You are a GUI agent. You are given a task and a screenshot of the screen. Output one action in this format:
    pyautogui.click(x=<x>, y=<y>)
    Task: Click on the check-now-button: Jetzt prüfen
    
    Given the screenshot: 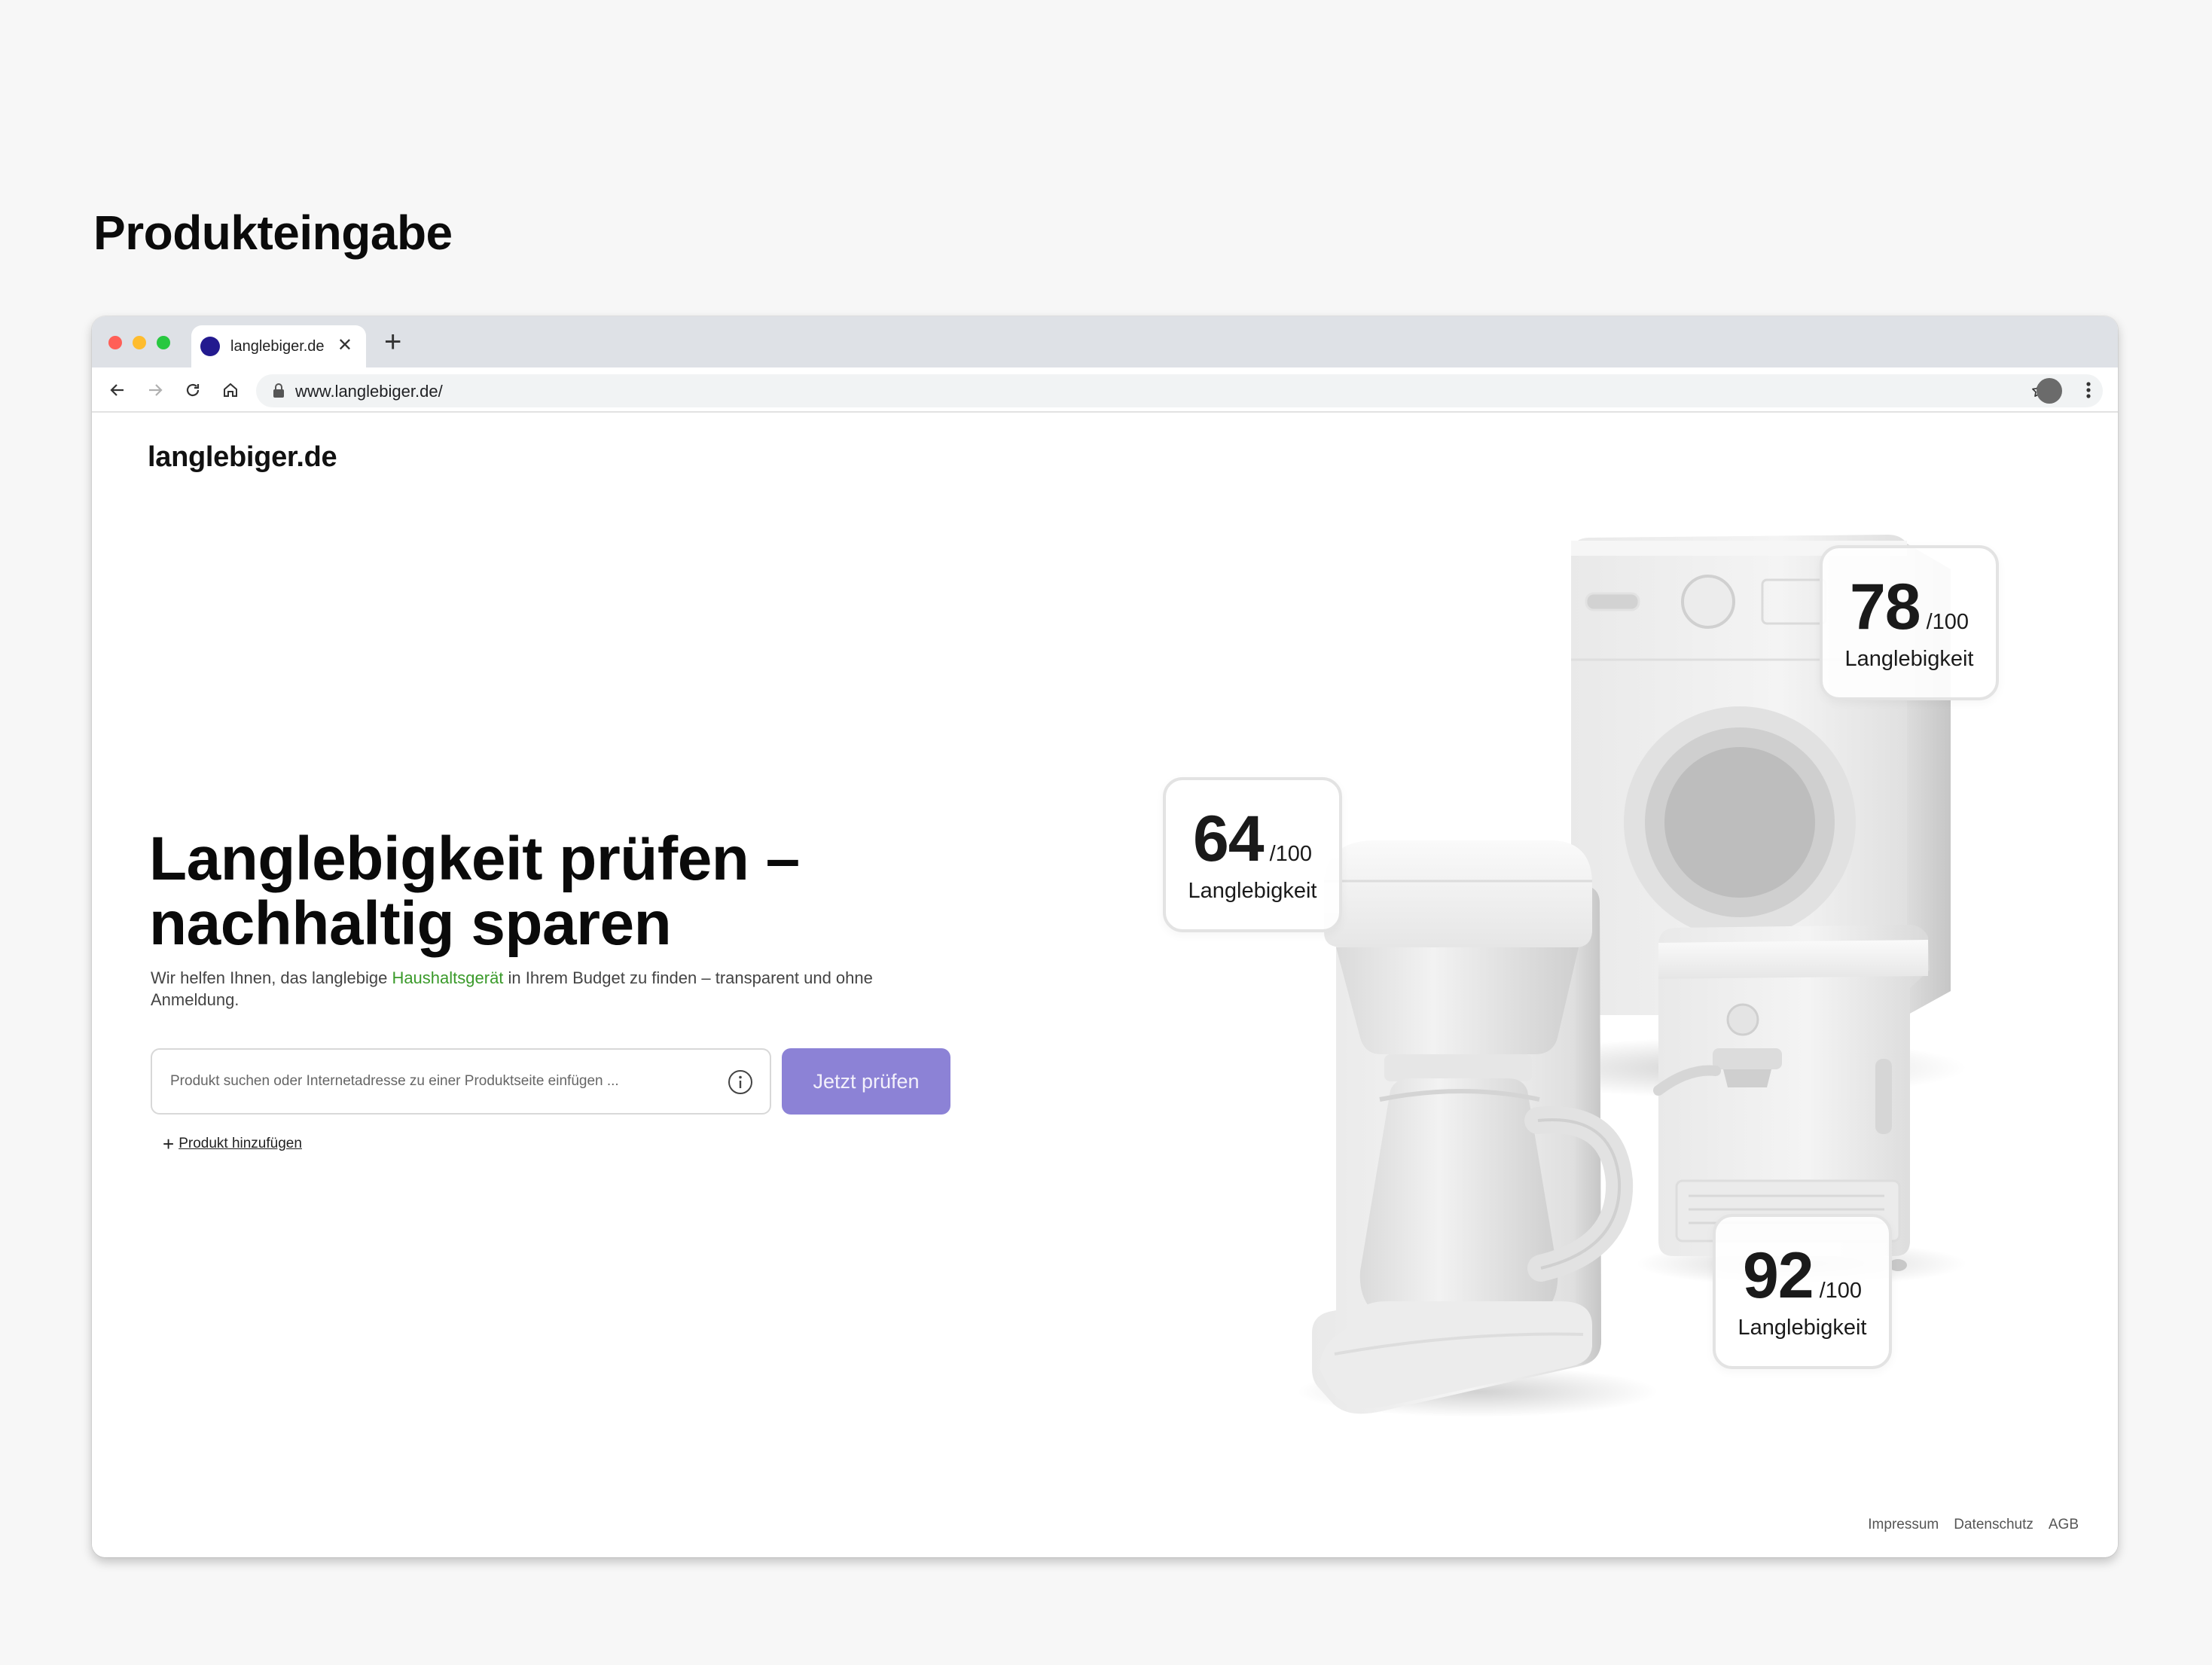 What is the action you would take?
    pyautogui.click(x=866, y=1081)
    